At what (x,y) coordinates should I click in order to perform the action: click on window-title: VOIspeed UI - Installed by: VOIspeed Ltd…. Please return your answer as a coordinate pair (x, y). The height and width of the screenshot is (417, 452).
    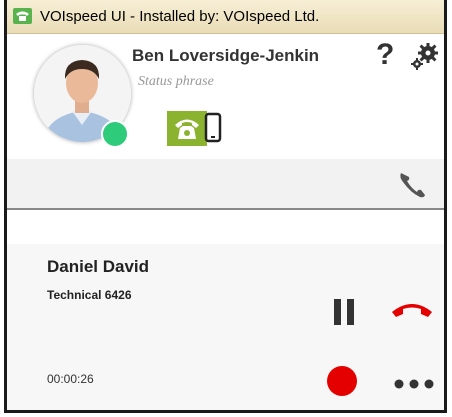
    Looking at the image, I should click on (180, 16).